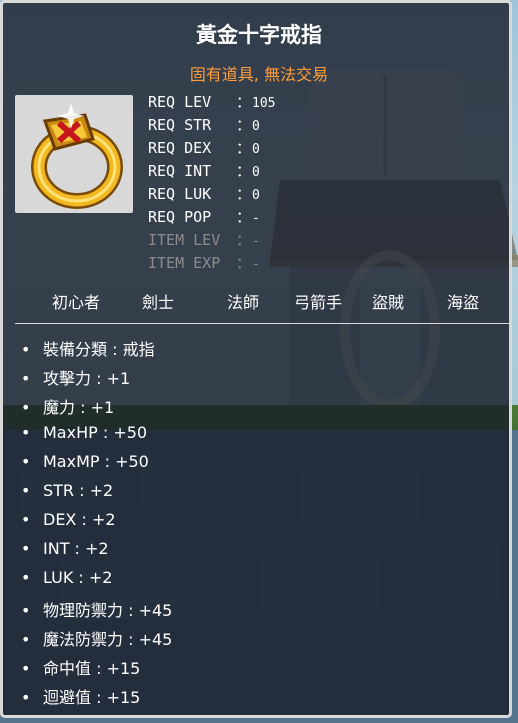 This screenshot has width=518, height=723. I want to click on requirement-label: ITEM LEV, so click(184, 240).